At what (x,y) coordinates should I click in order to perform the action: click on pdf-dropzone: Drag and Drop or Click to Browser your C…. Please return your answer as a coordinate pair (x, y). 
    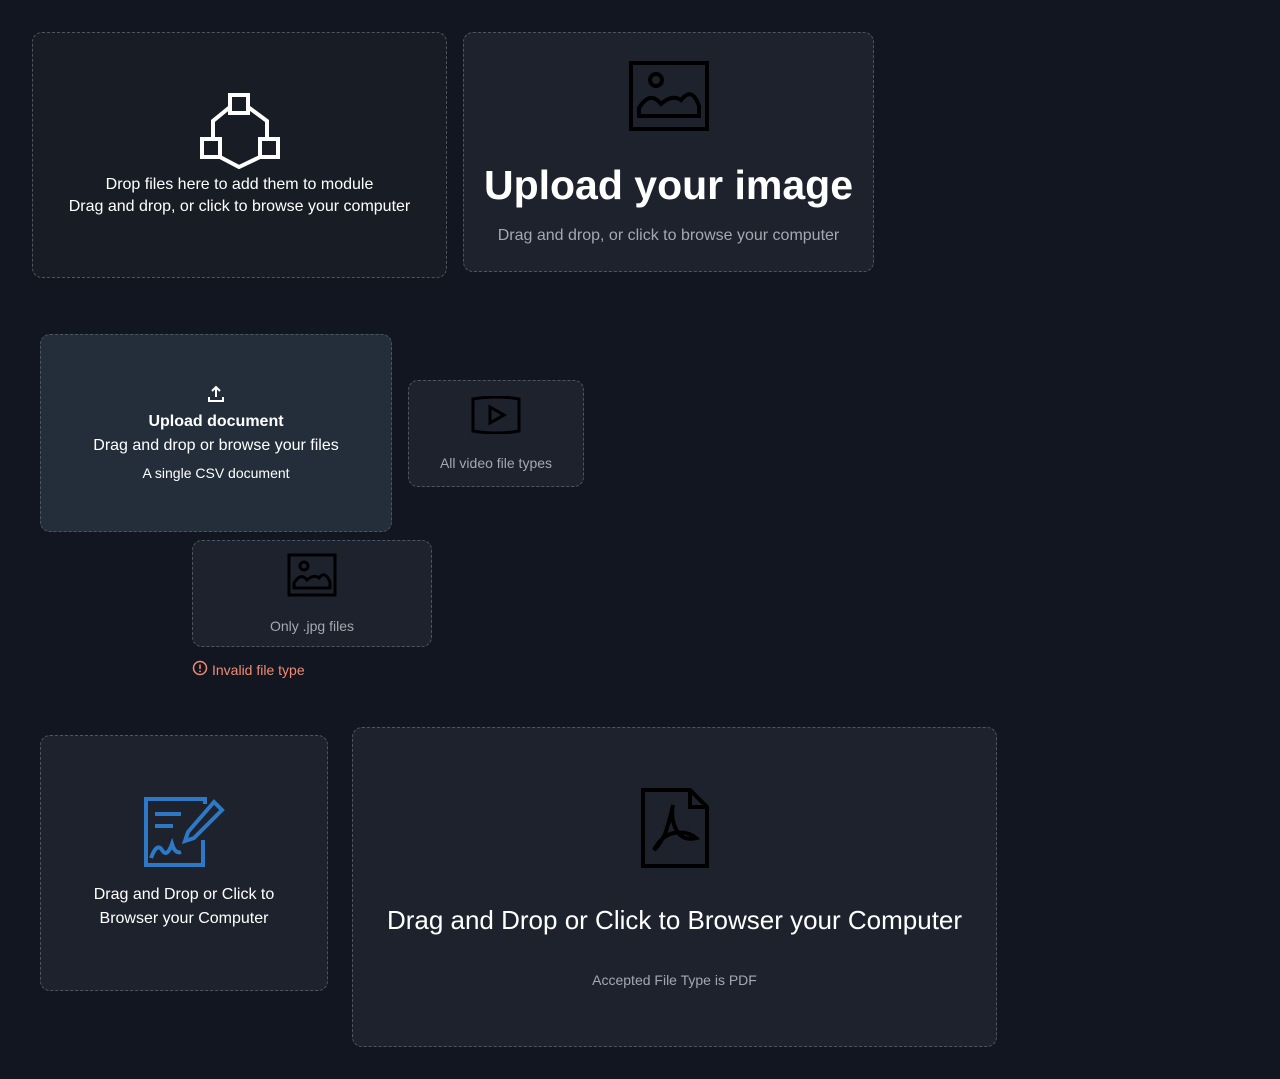
    Looking at the image, I should click on (674, 887).